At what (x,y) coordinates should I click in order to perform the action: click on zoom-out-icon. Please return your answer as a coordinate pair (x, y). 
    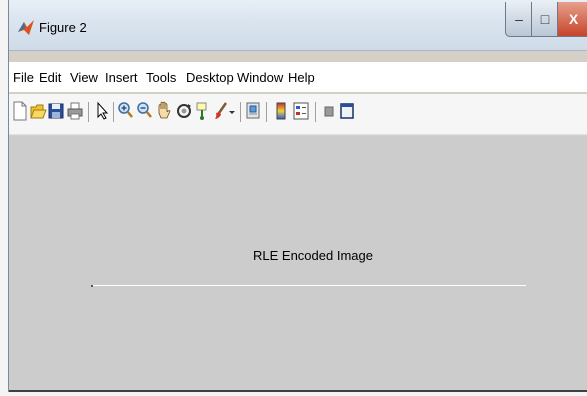
    Looking at the image, I should click on (145, 111).